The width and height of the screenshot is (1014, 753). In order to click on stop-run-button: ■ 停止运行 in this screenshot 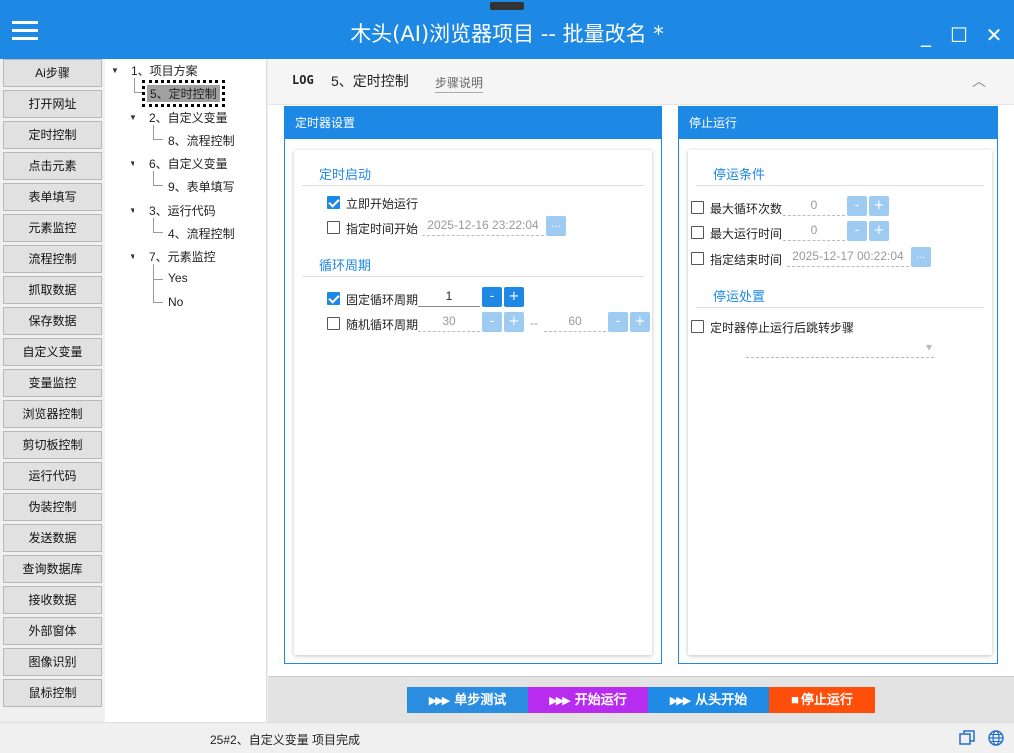, I will do `click(822, 700)`.